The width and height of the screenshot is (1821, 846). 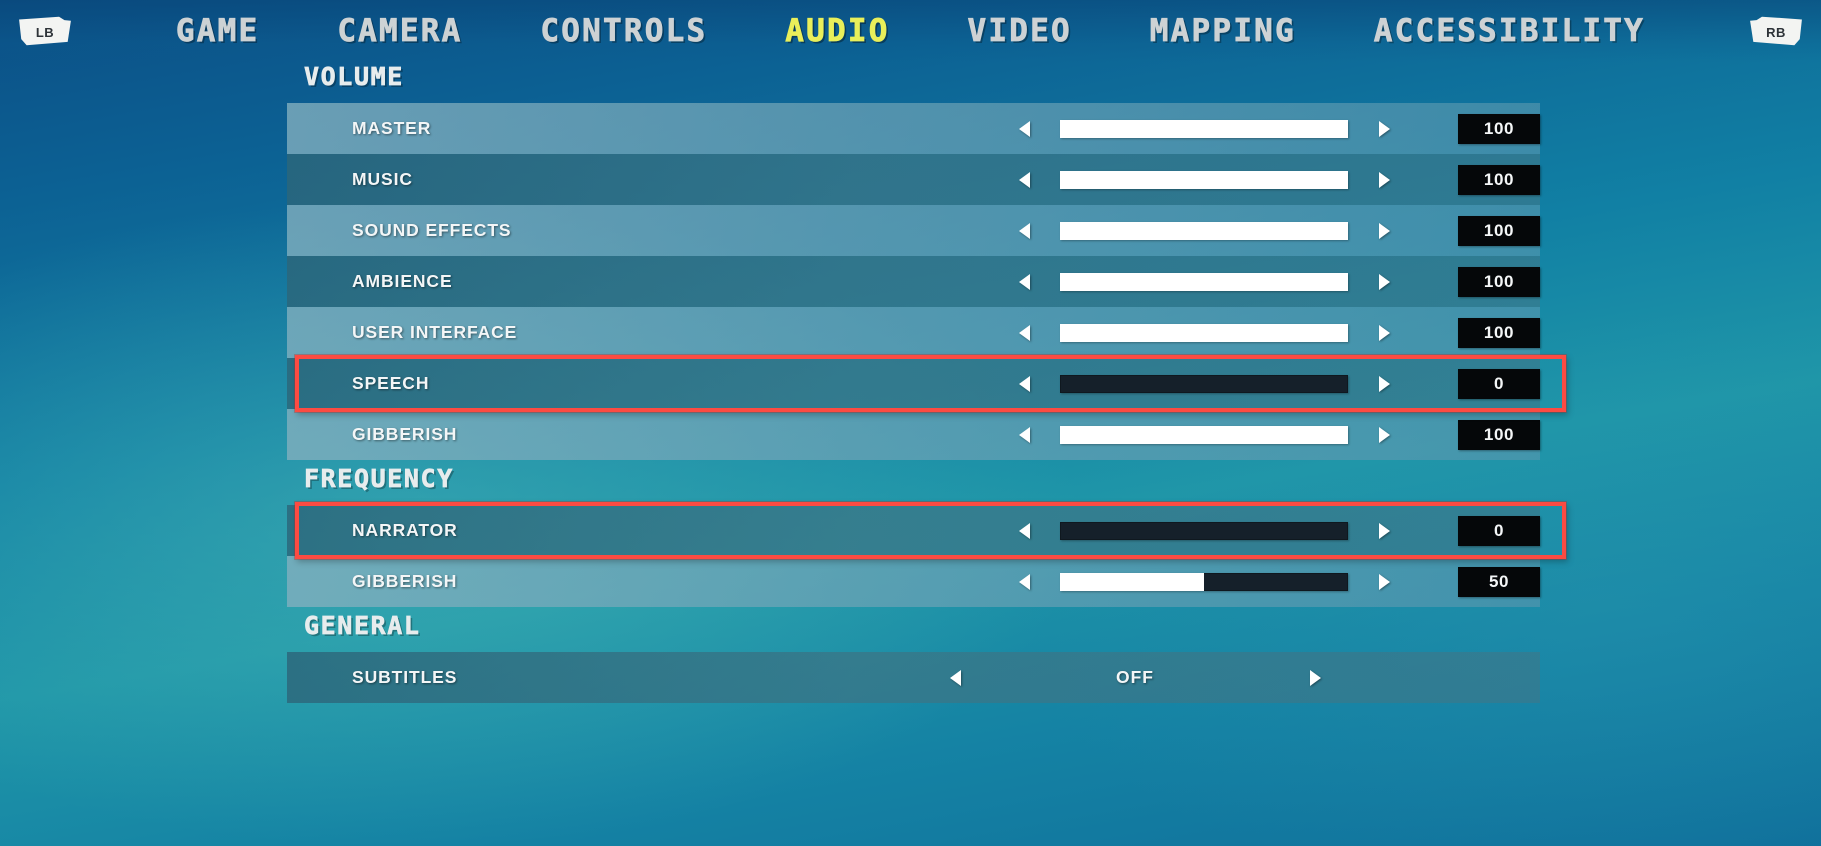 I want to click on nav-tab-mapping: MAPPING, so click(x=1222, y=31).